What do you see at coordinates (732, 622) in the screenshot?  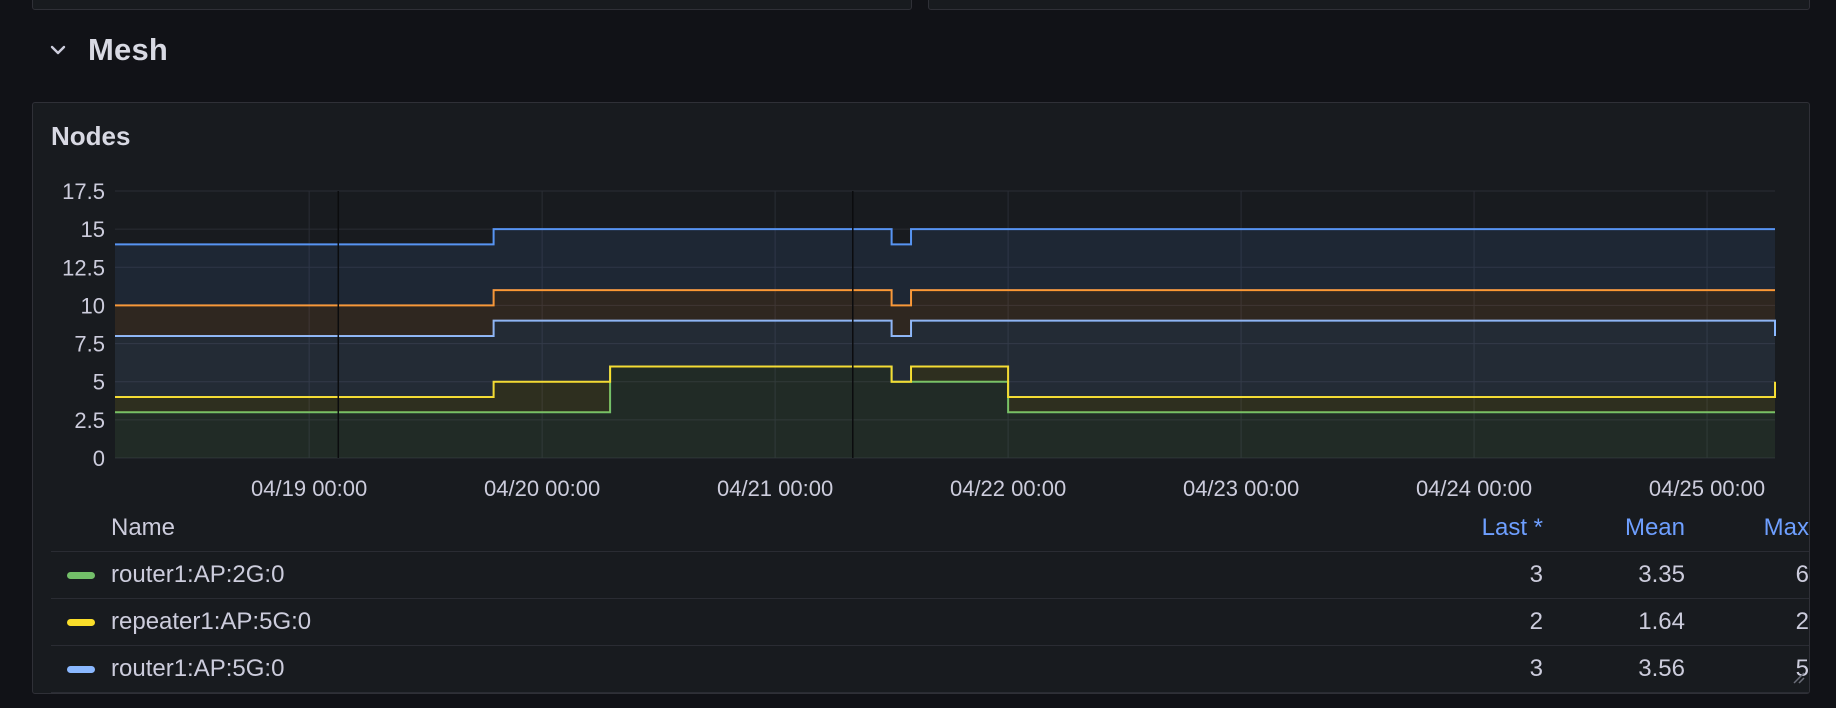 I see `legend-series-name: repeater1:AP:5G:0` at bounding box center [732, 622].